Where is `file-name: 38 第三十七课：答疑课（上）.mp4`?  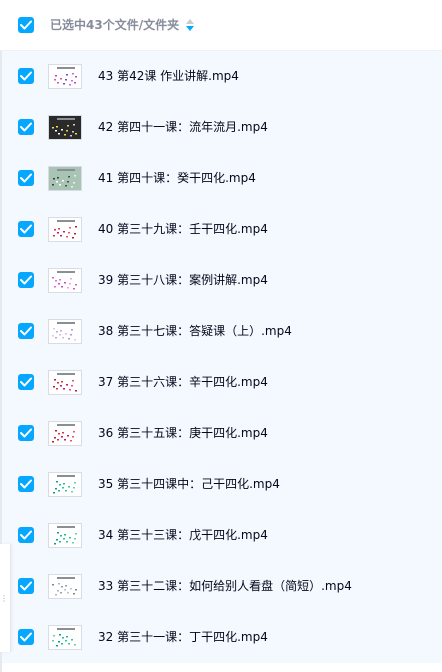
file-name: 38 第三十七课：答疑课（上）.mp4 is located at coordinates (195, 331).